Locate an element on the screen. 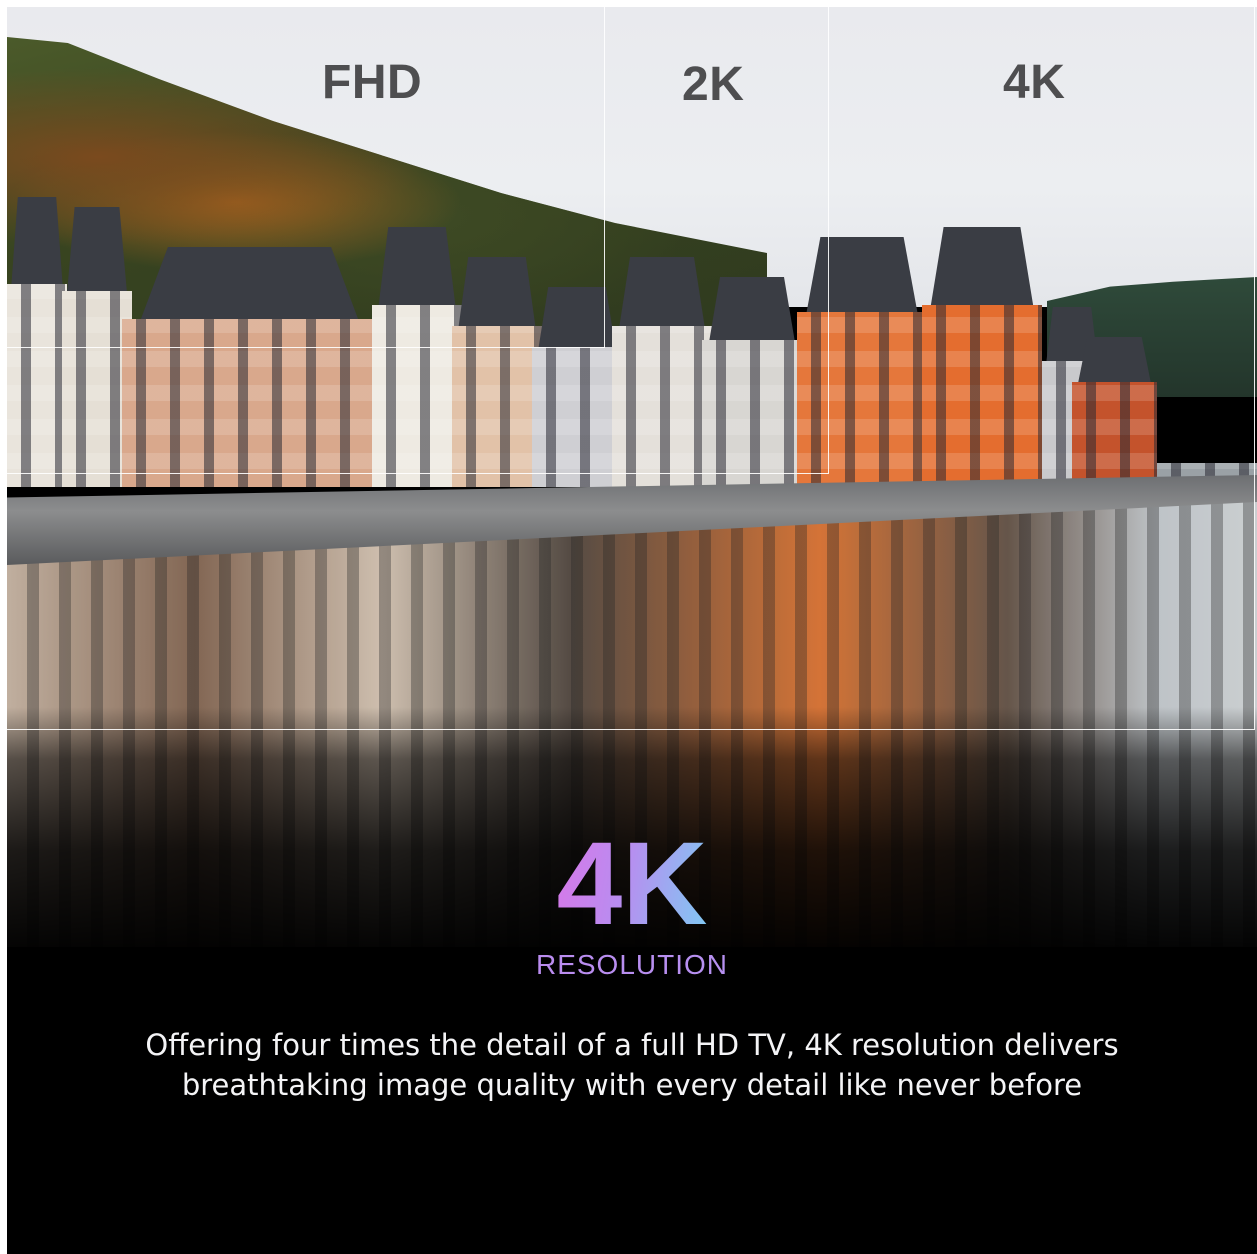  headline-4k: 4K is located at coordinates (632, 884).